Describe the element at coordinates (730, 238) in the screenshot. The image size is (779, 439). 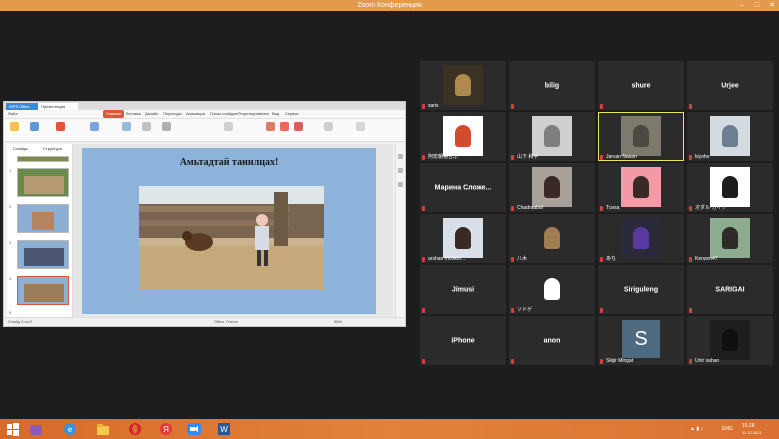
I see `participant-tile: Kenzen47` at that location.